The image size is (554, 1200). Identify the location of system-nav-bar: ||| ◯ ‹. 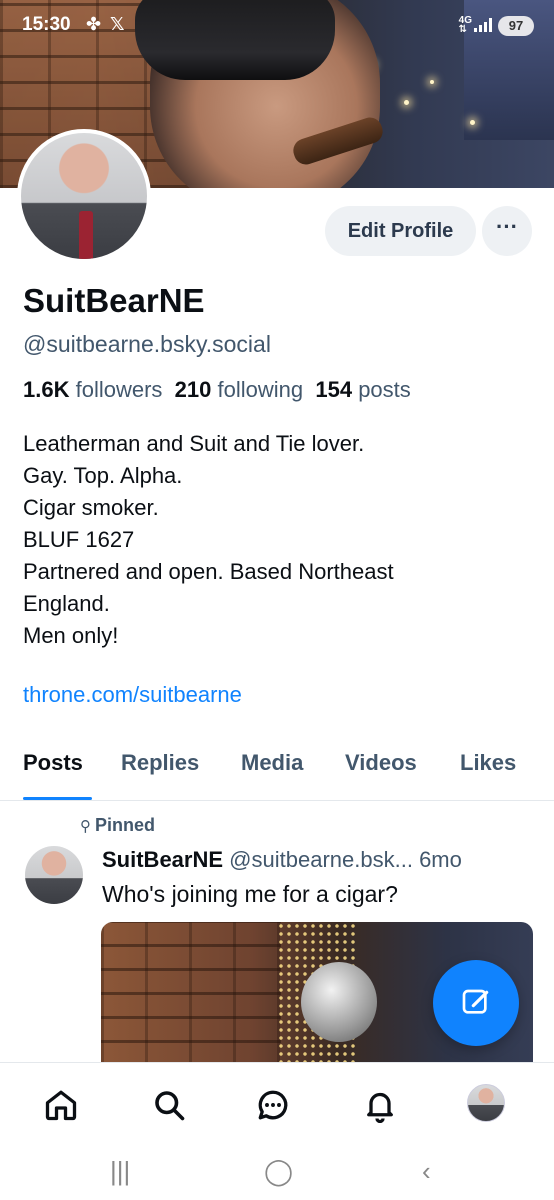
(277, 1173).